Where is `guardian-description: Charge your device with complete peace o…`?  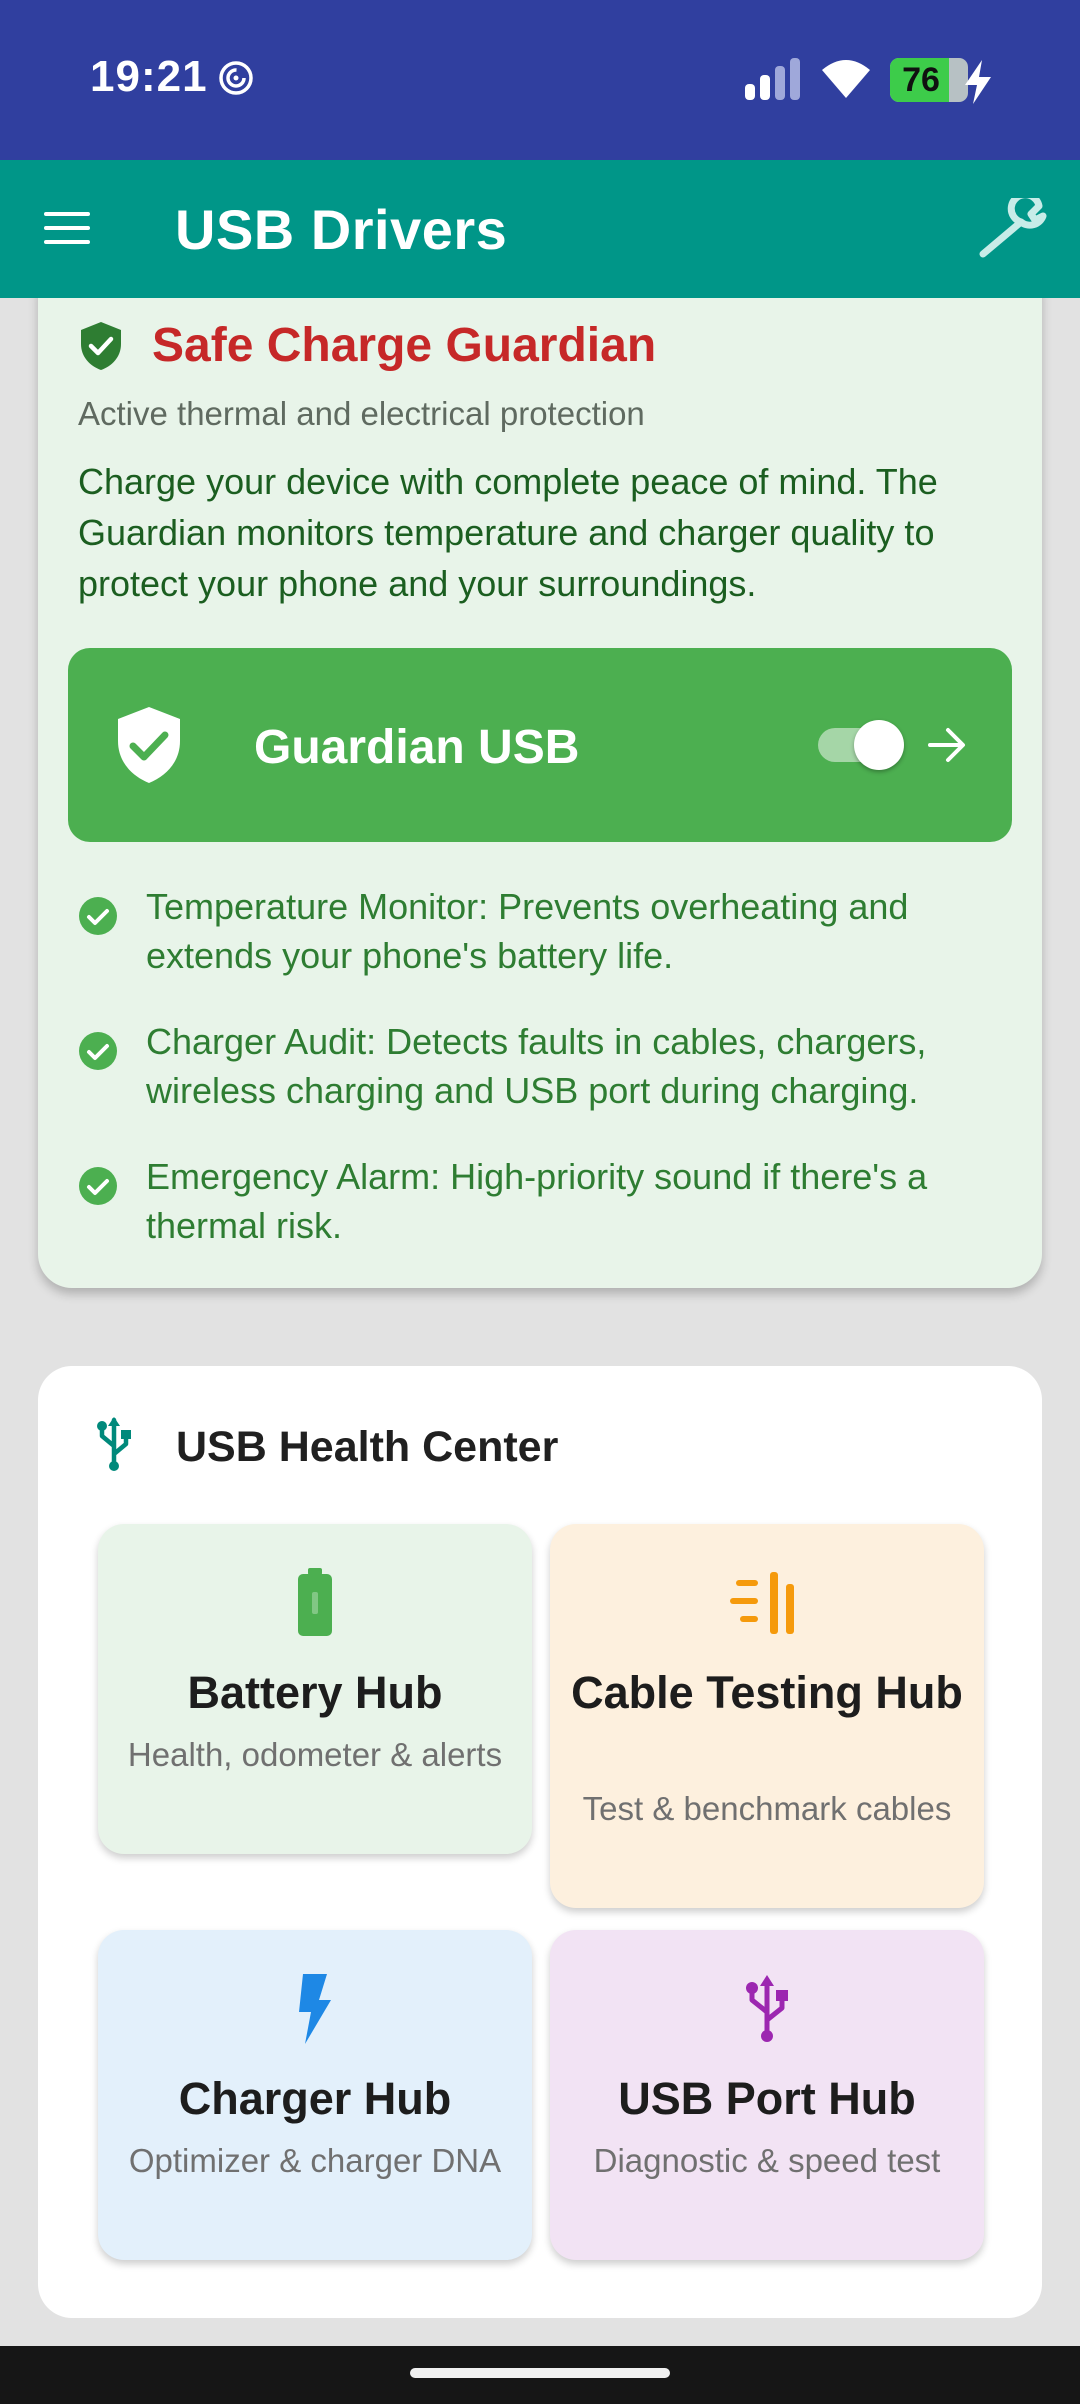 guardian-description: Charge your device with complete peace o… is located at coordinates (508, 532).